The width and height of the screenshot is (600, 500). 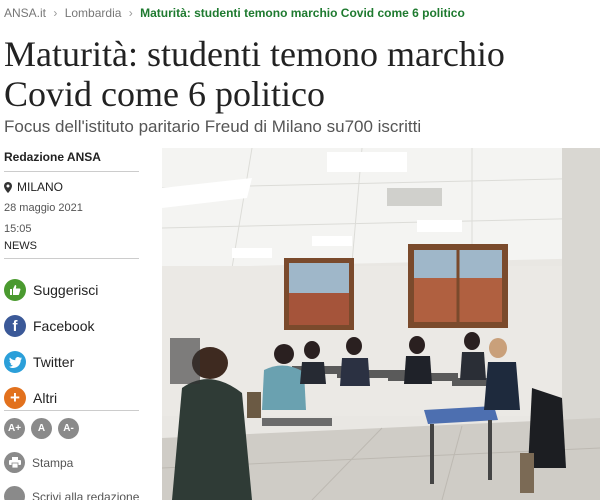 What do you see at coordinates (68, 428) in the screenshot?
I see `font-decrease-button: A-` at bounding box center [68, 428].